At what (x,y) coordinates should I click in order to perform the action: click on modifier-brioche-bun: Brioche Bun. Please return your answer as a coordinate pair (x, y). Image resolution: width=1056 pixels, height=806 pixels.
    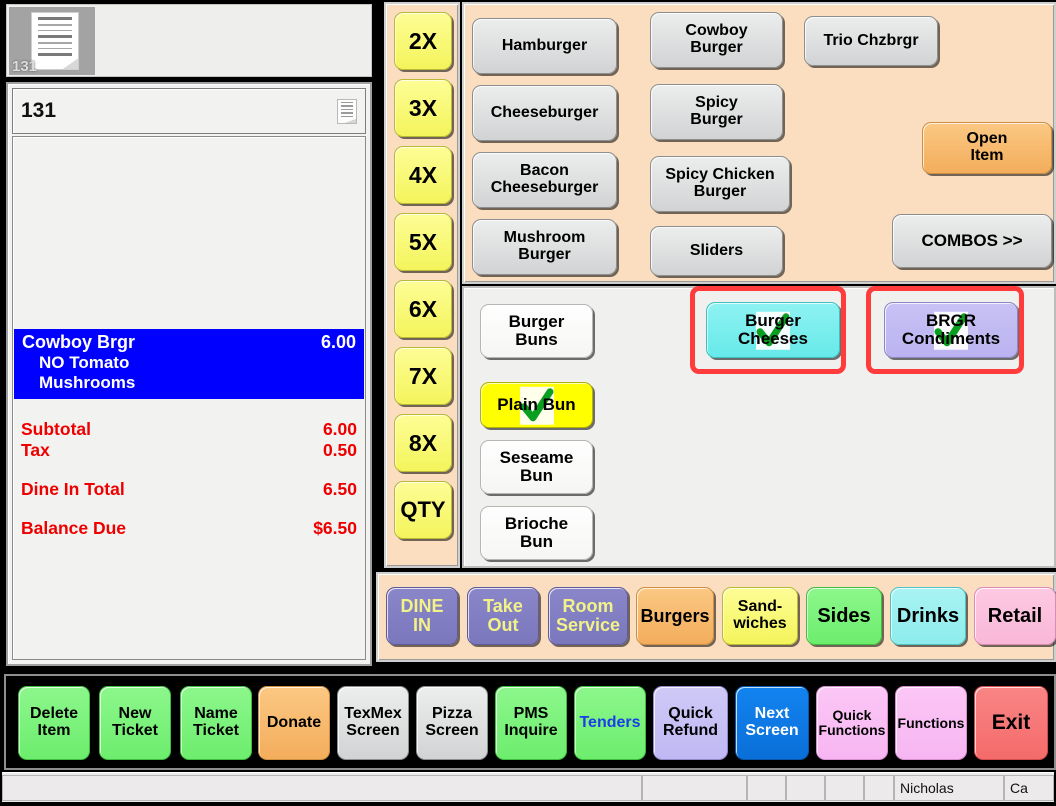
    Looking at the image, I should click on (536, 533).